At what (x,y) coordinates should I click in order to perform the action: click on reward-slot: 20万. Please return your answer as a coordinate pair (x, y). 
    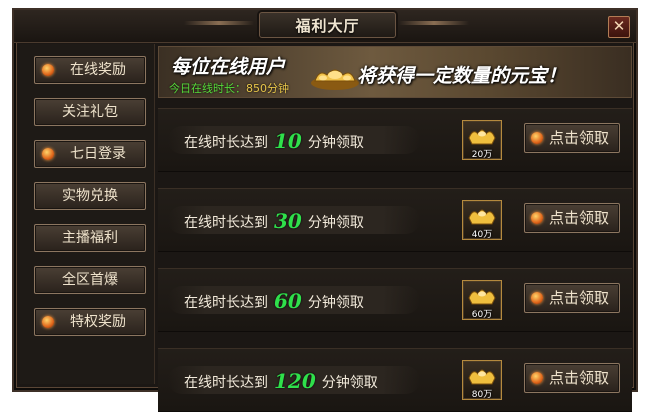
    Looking at the image, I should click on (482, 140).